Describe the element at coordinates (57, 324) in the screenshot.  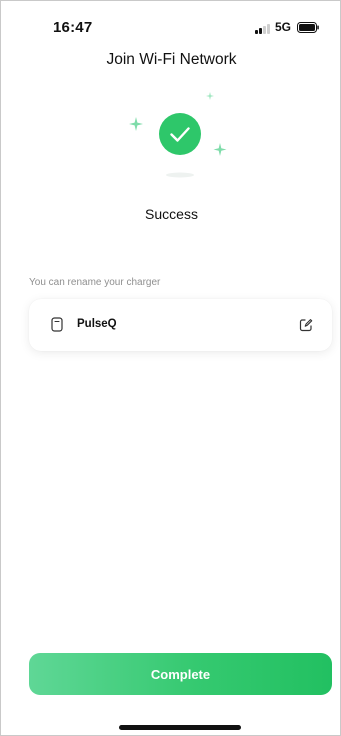
I see `charger-icon` at that location.